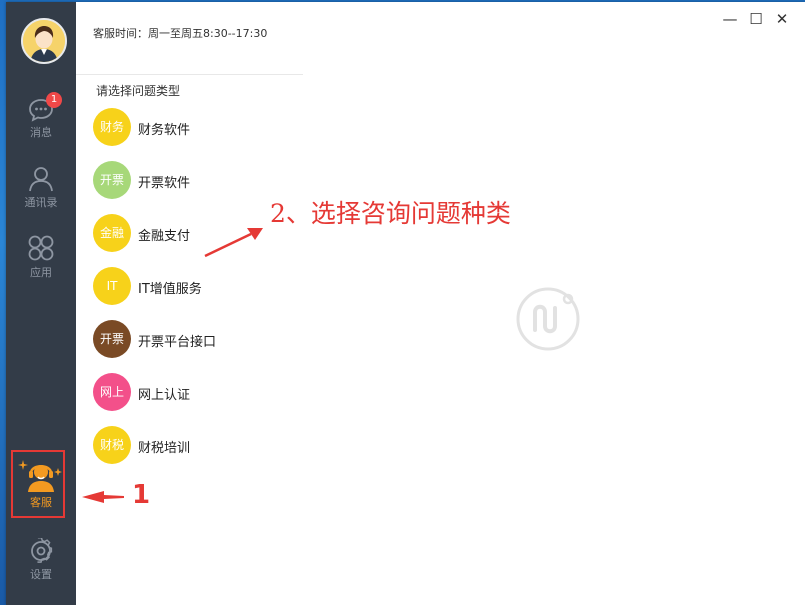 This screenshot has width=805, height=605. I want to click on category-badge: IT, so click(112, 286).